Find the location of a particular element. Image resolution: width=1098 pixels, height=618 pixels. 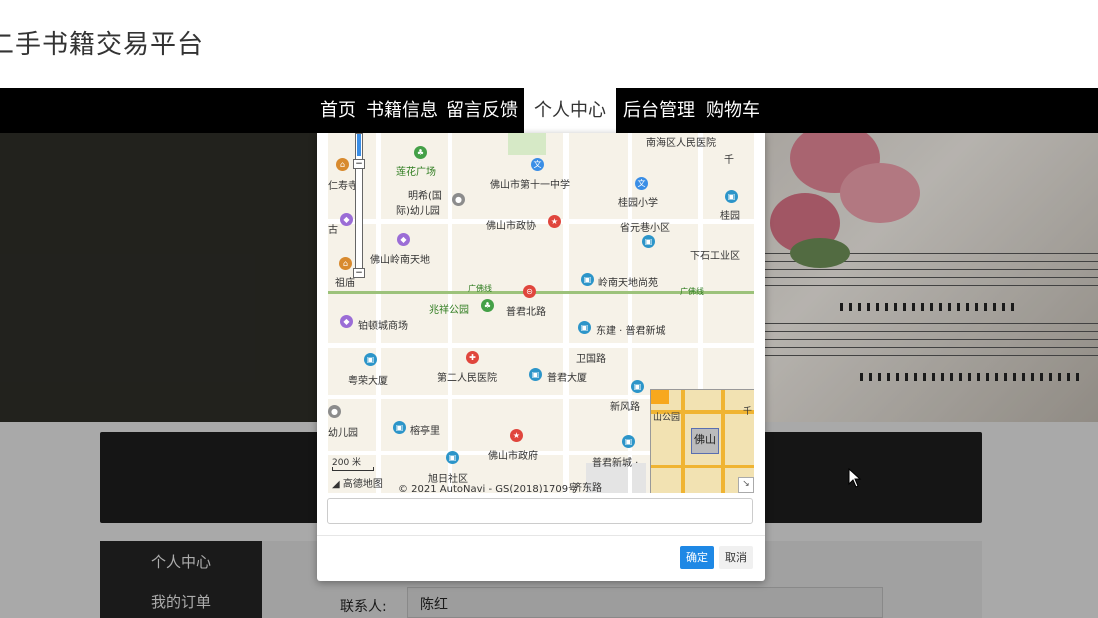

poi-label: 榕亭里 is located at coordinates (425, 431).